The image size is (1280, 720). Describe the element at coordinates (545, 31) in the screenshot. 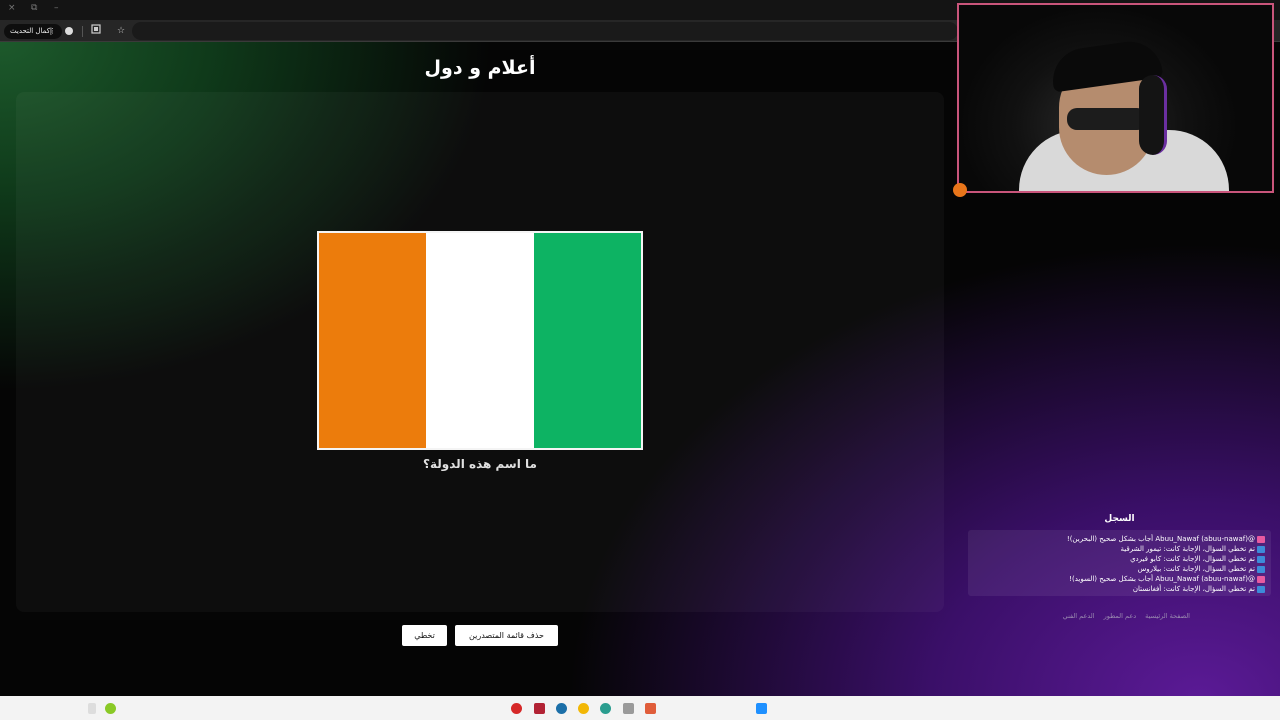

I see `address-bar` at that location.